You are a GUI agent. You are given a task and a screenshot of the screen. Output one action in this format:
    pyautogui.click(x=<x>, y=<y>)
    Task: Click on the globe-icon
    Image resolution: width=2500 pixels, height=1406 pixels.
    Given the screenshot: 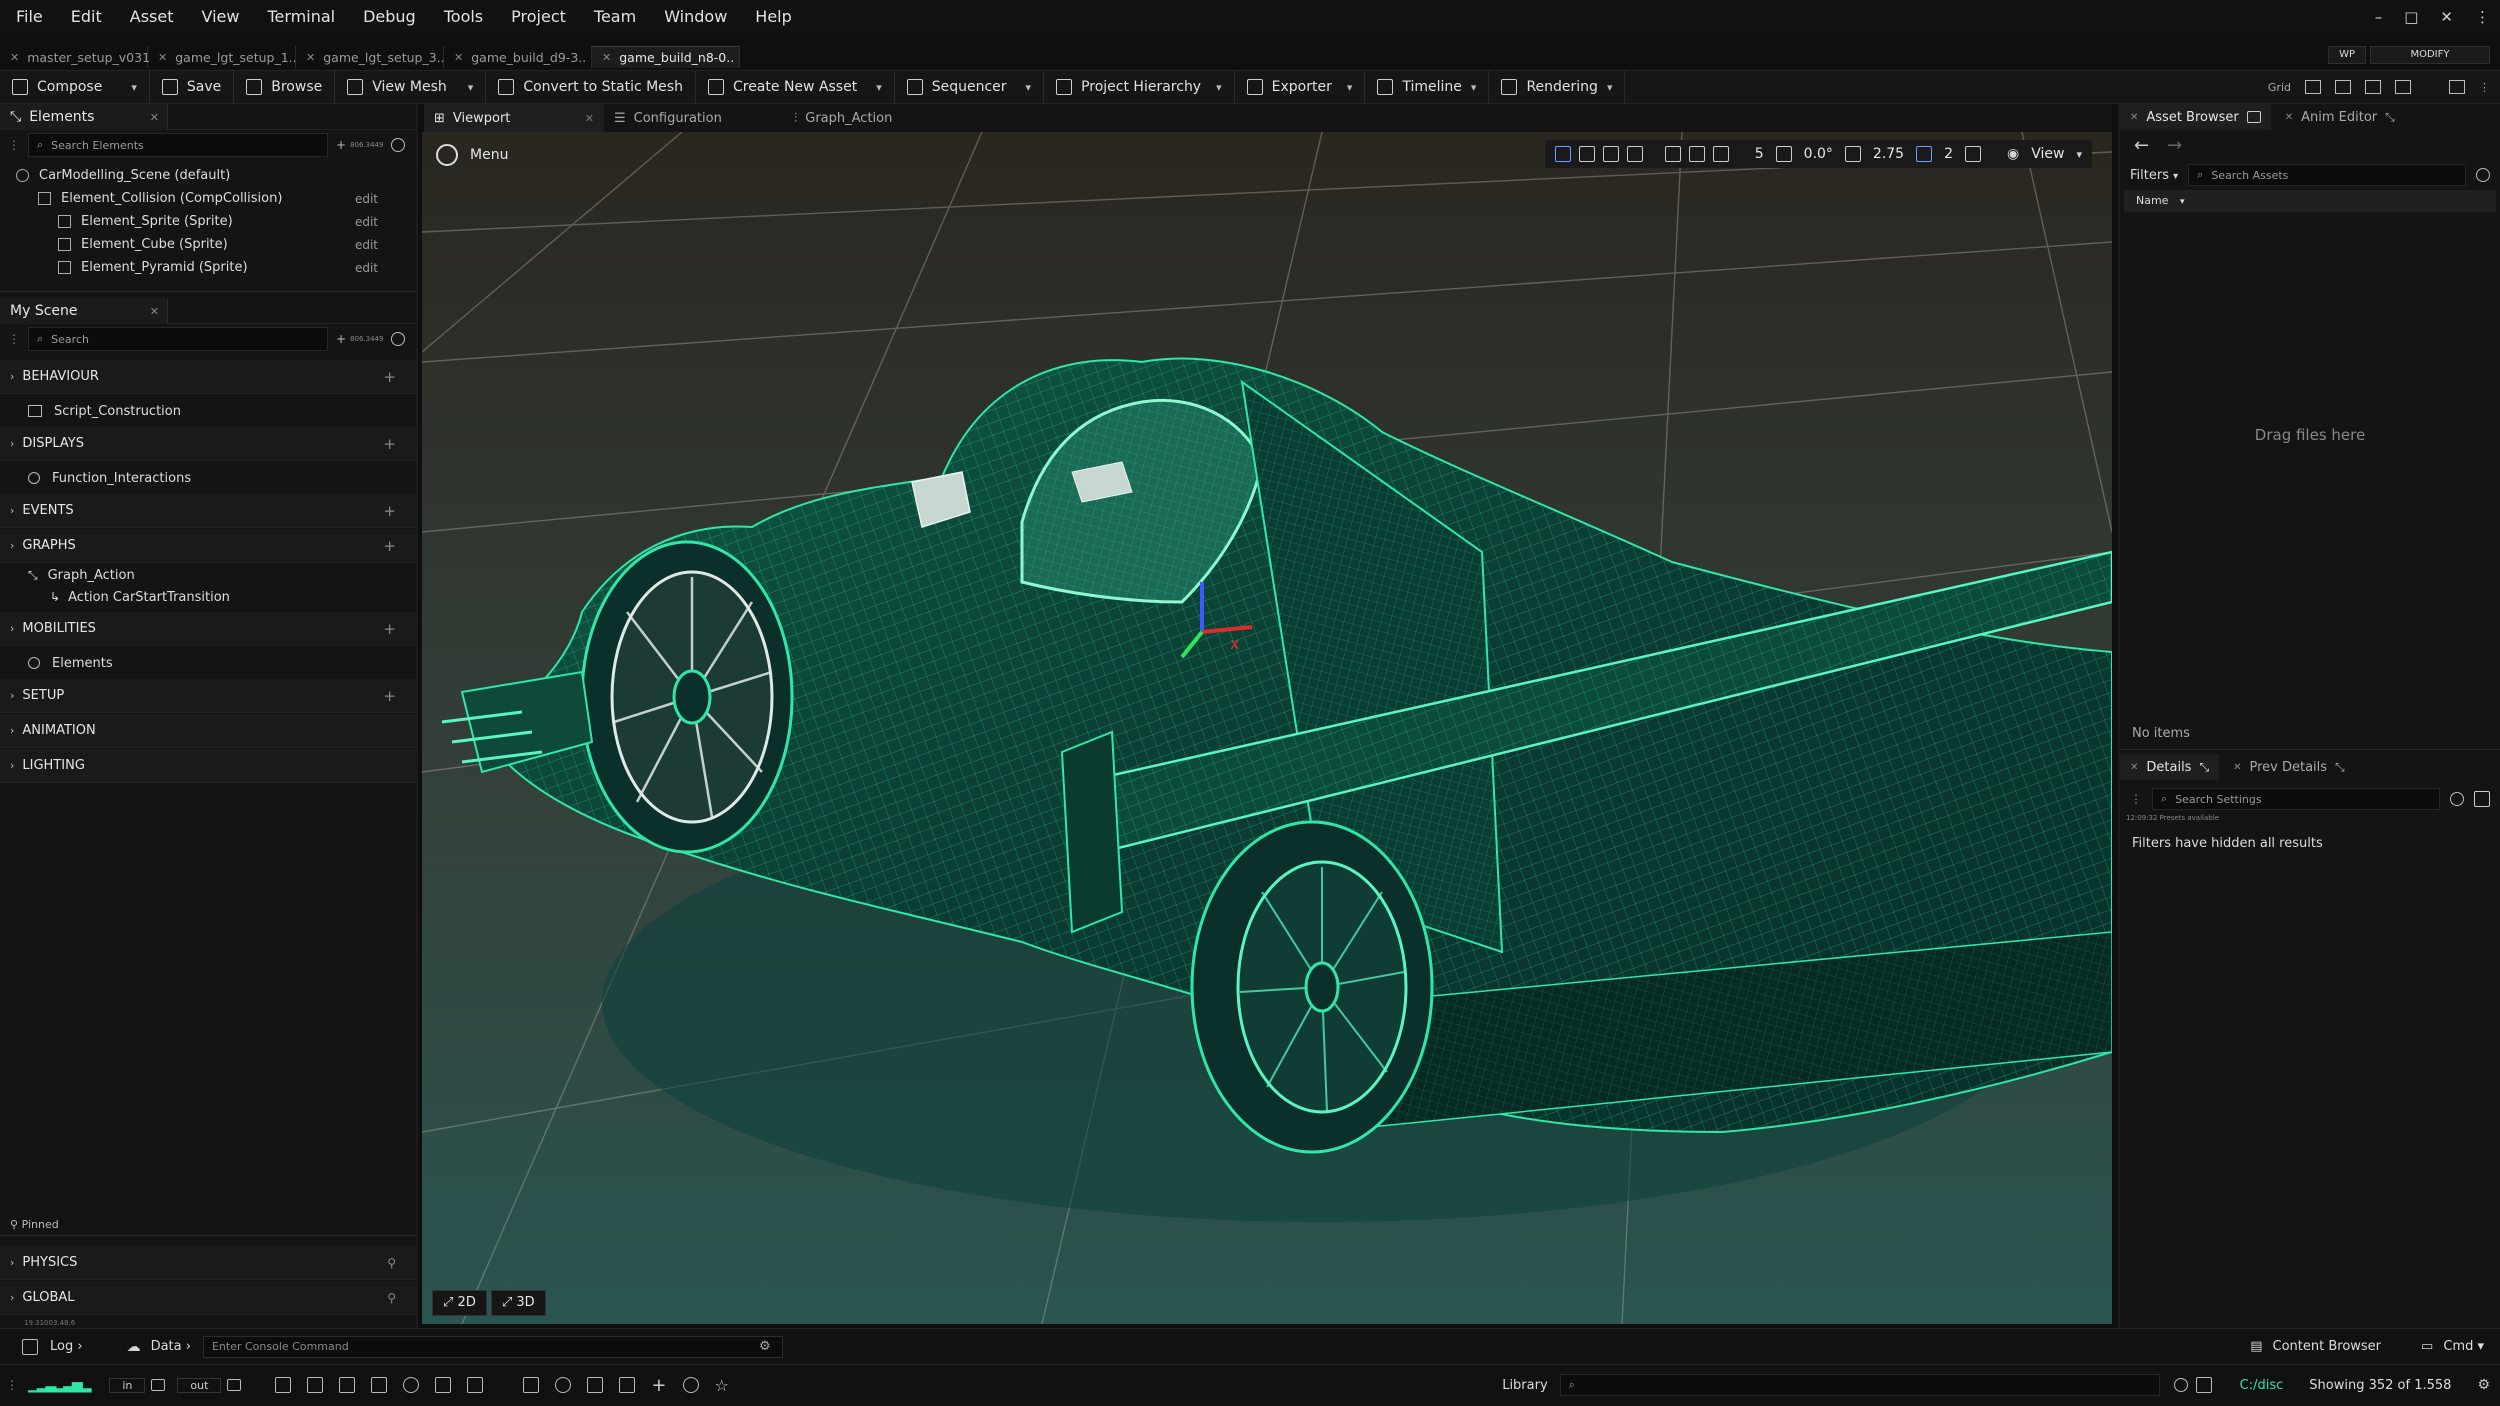 What is the action you would take?
    pyautogui.click(x=563, y=1385)
    